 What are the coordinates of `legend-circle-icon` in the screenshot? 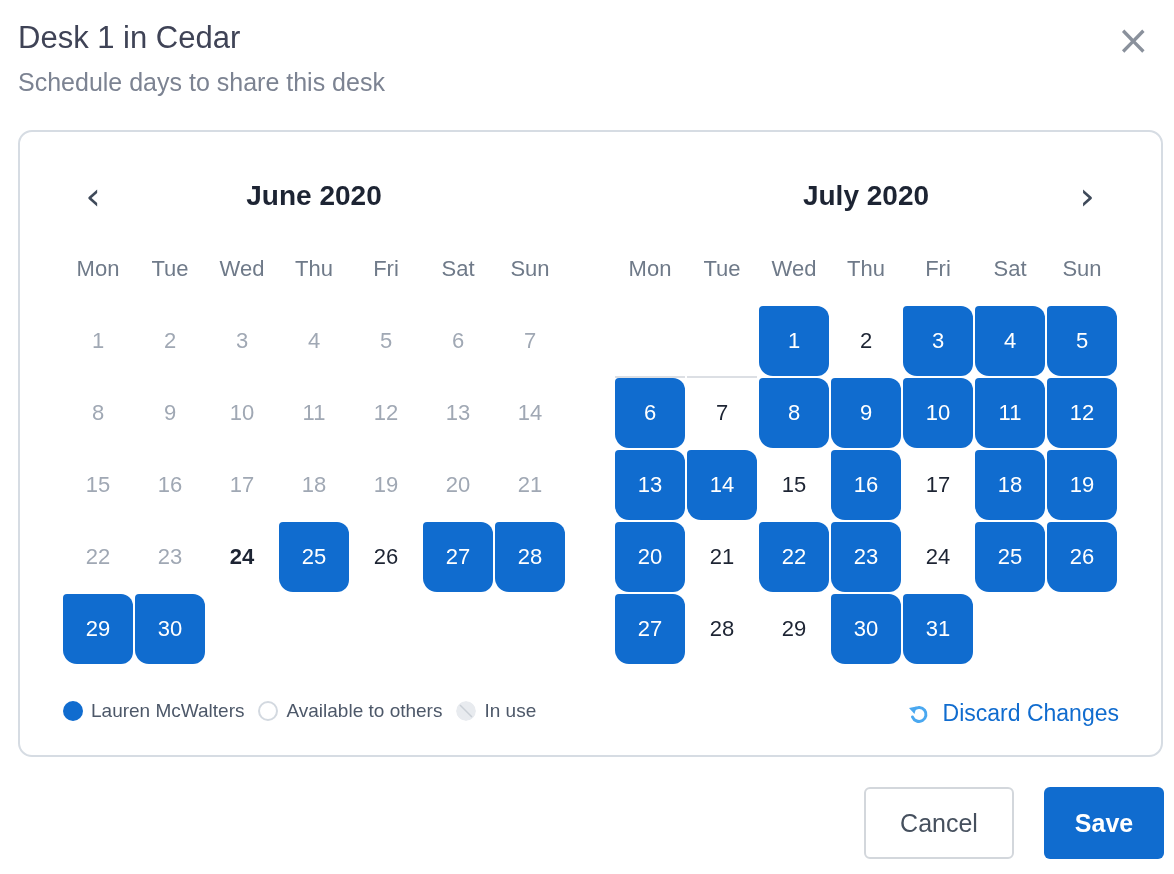 It's located at (268, 710).